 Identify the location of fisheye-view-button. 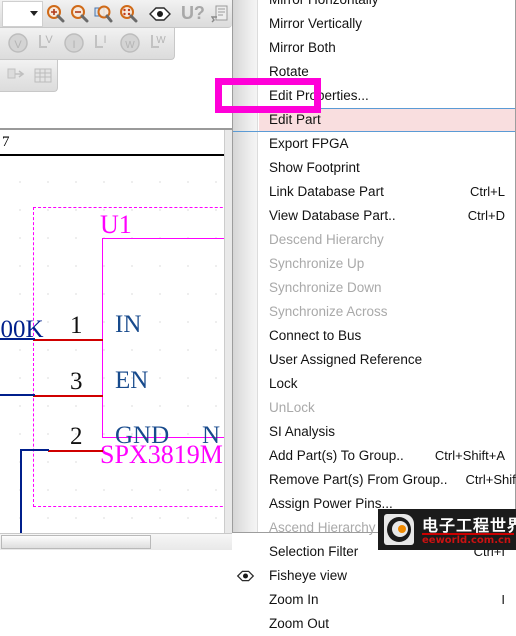
(160, 14).